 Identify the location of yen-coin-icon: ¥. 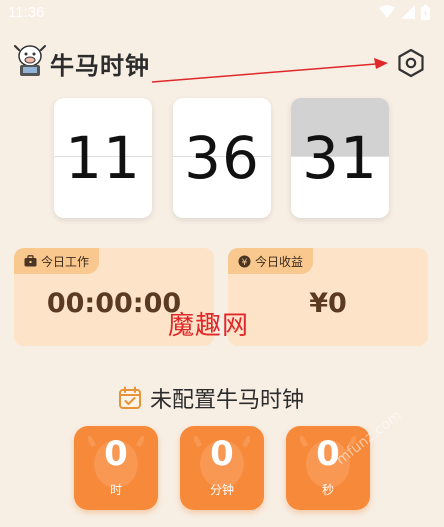
(244, 261).